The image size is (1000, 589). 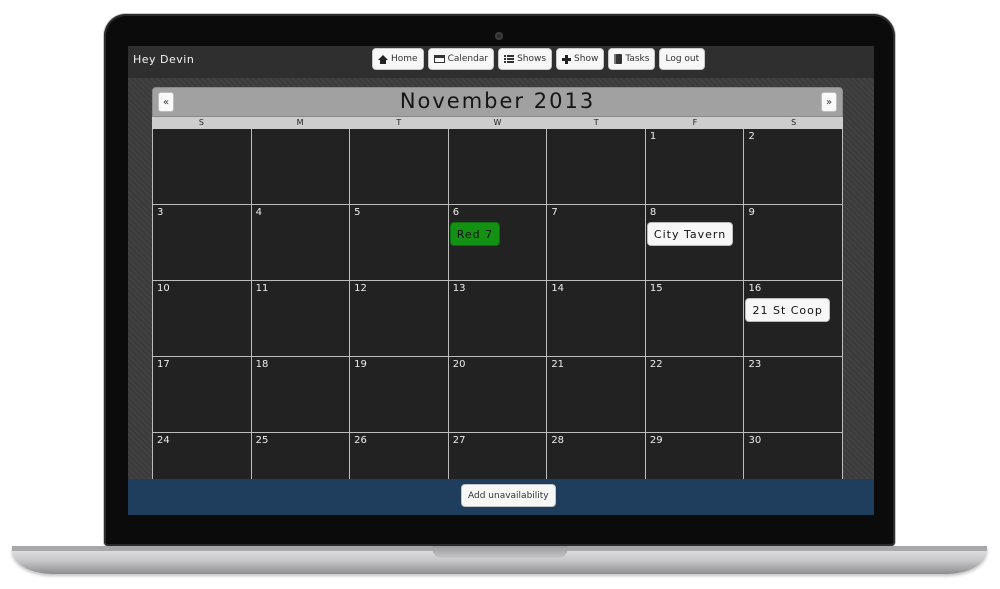 What do you see at coordinates (398, 59) in the screenshot?
I see `nav-home-button: Home` at bounding box center [398, 59].